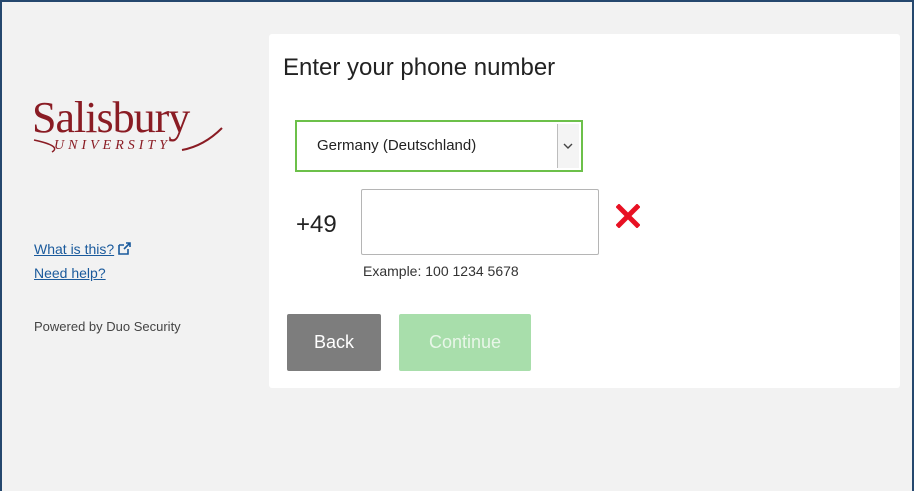  Describe the element at coordinates (480, 222) in the screenshot. I see `phone-number-input` at that location.